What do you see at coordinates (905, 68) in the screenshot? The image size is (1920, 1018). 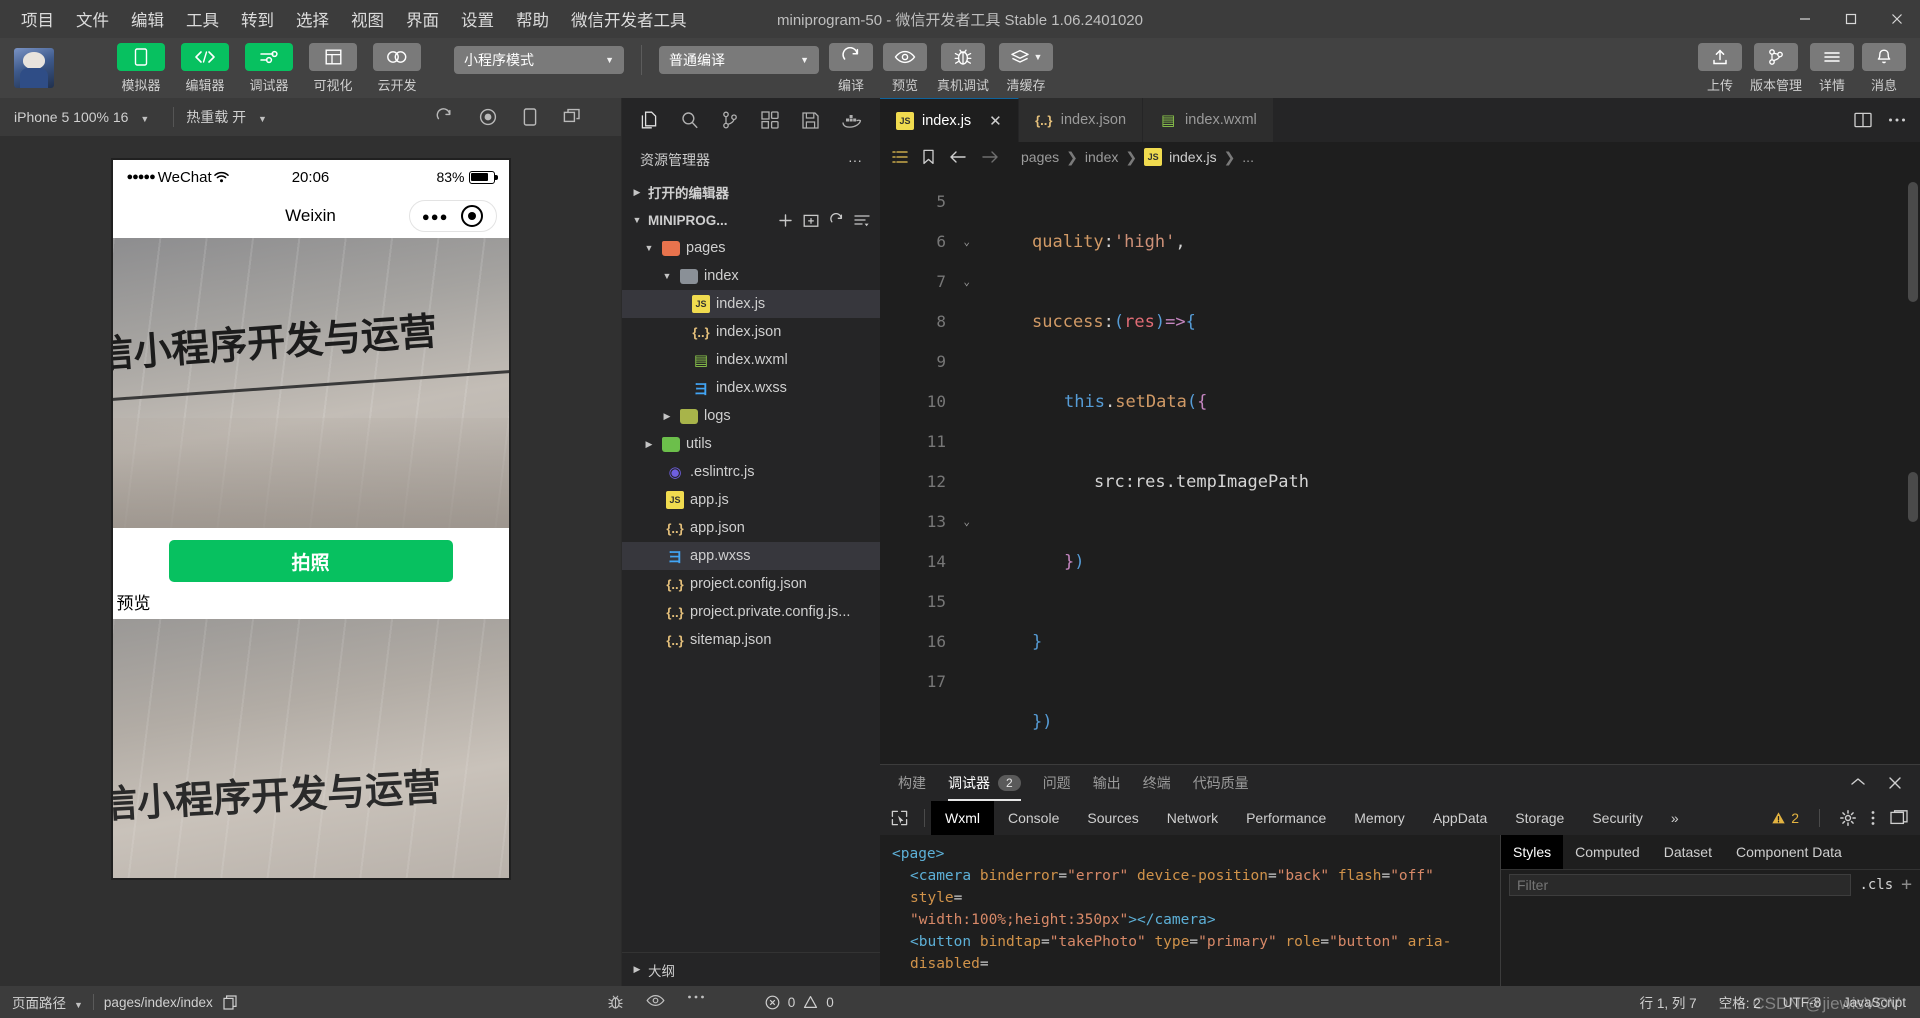 I see `preview-button: 预览` at bounding box center [905, 68].